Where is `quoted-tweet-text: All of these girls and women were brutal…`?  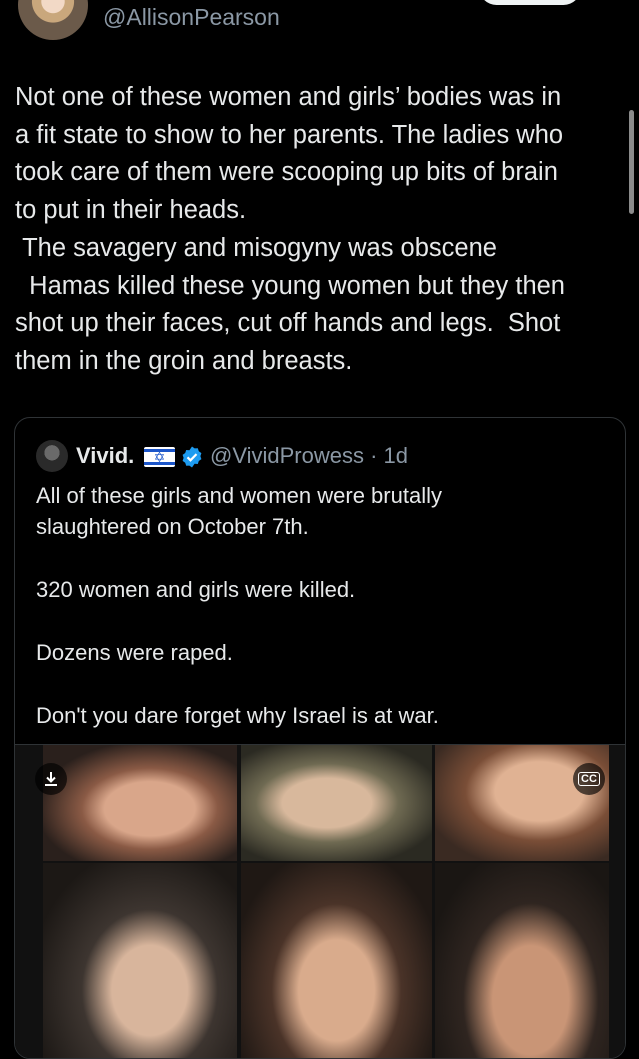 quoted-tweet-text: All of these girls and women were brutal… is located at coordinates (239, 605).